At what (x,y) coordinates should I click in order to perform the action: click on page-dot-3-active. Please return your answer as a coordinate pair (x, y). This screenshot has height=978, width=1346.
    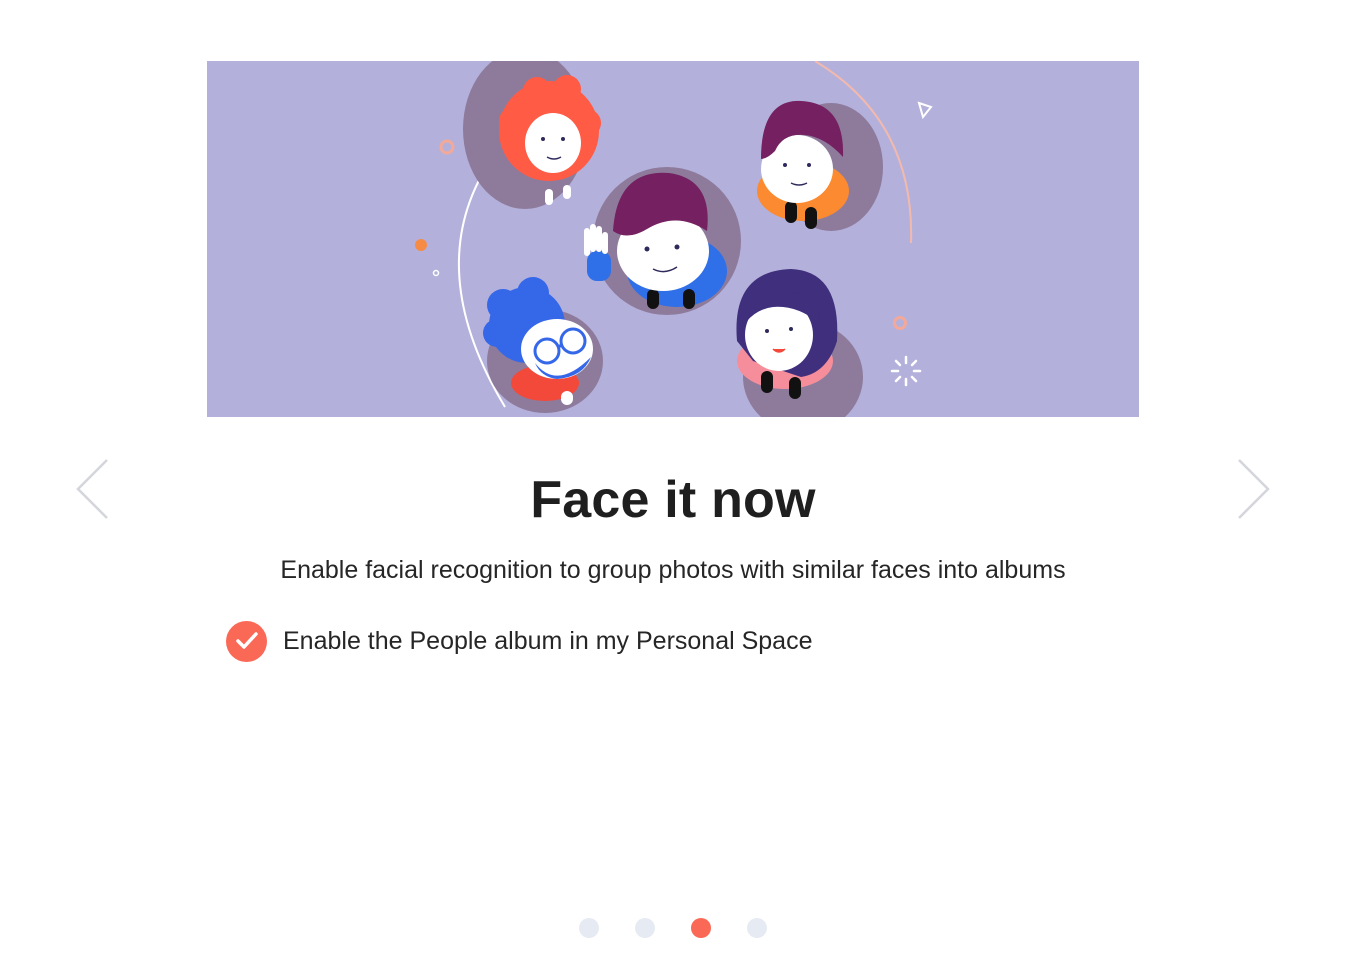
    Looking at the image, I should click on (701, 928).